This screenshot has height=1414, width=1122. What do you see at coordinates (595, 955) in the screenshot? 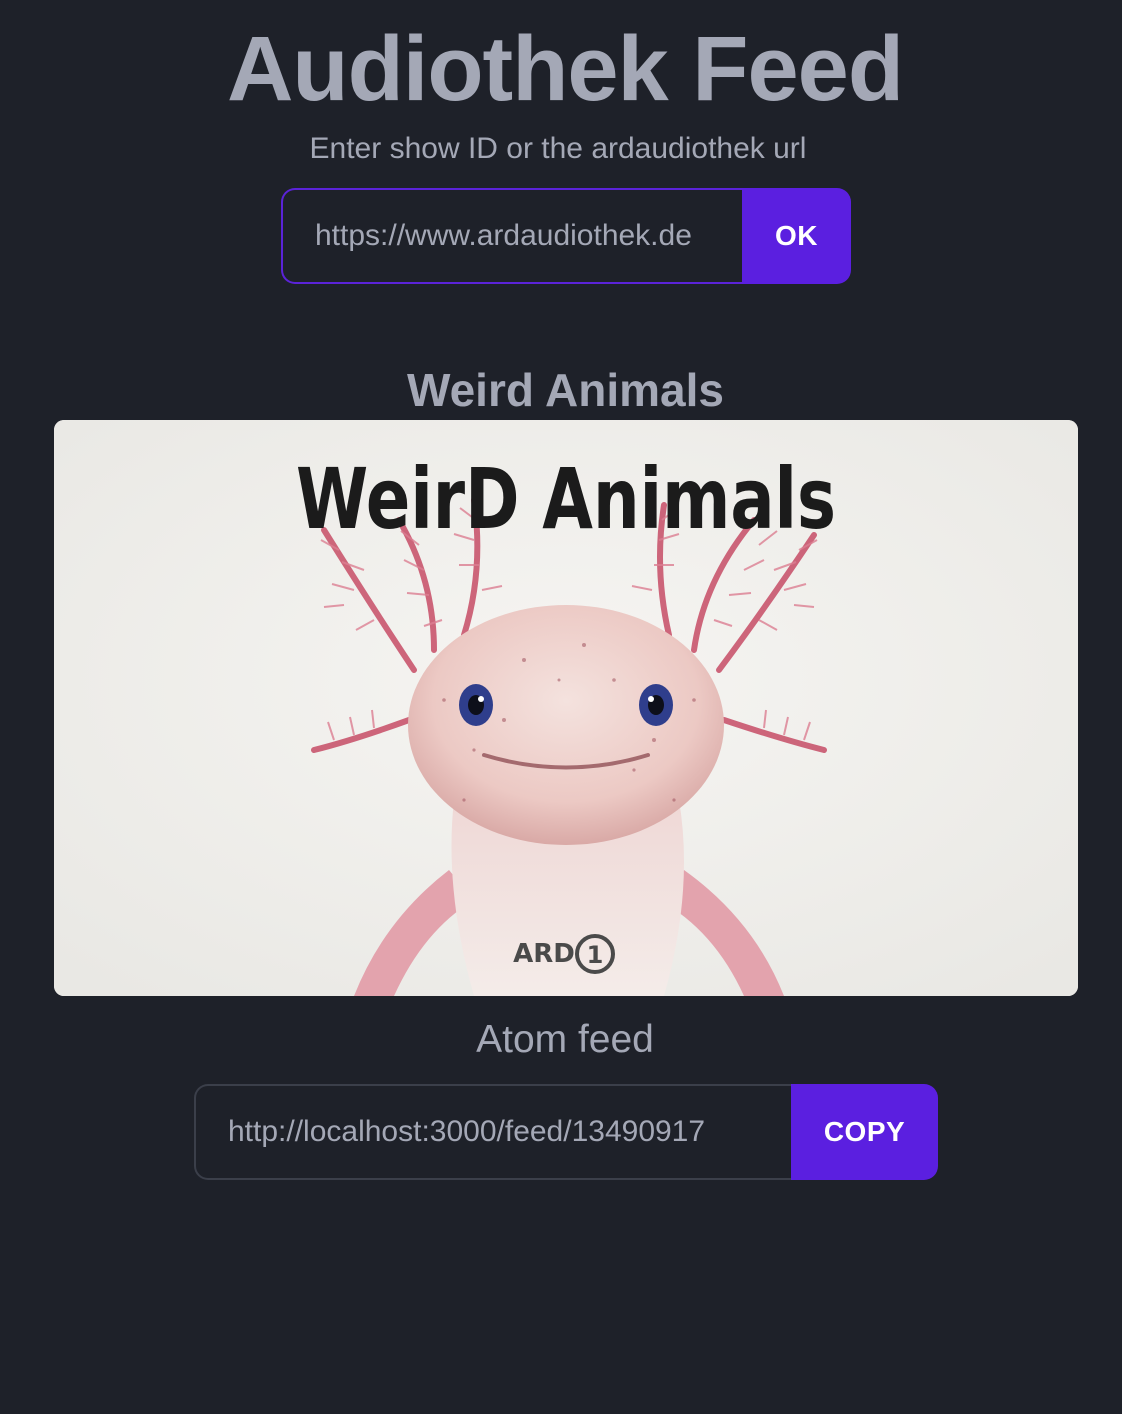
I see `ard-one-mark: 1` at bounding box center [595, 955].